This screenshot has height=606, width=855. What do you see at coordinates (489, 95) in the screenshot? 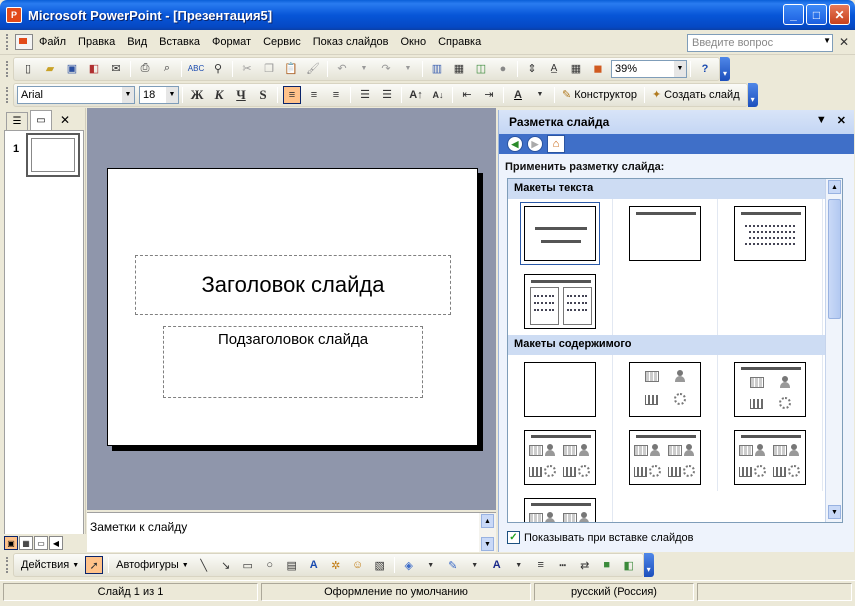
I see `increase-indent-icon: ⇥` at bounding box center [489, 95].